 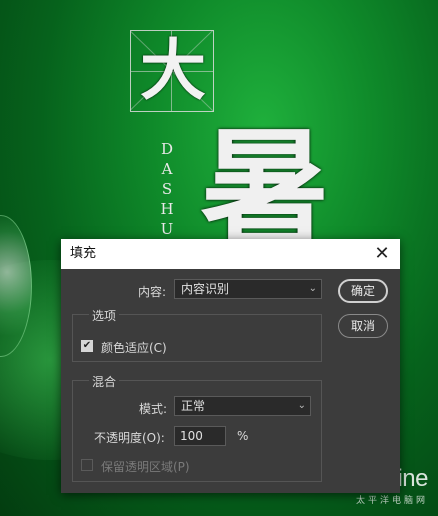 I want to click on content-select-value: 内容识别, so click(x=205, y=289).